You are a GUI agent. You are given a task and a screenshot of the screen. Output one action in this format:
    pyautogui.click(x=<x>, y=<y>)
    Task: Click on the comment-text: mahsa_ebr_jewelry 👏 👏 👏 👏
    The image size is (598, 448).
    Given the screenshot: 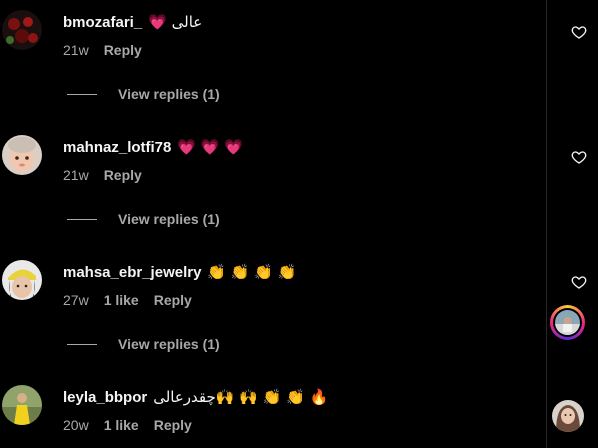 What is the action you would take?
    pyautogui.click(x=179, y=272)
    